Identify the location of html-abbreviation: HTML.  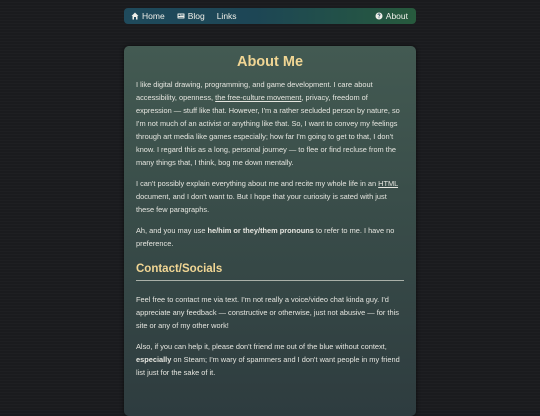
(388, 183).